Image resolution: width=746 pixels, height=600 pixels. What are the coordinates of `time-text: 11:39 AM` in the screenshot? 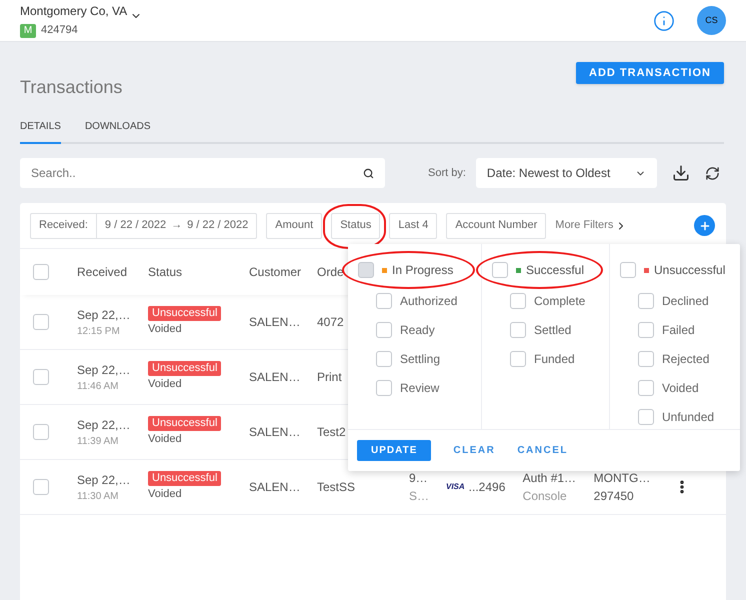 It's located at (98, 441).